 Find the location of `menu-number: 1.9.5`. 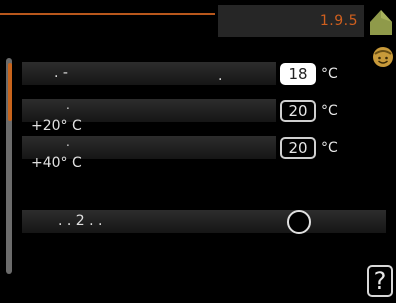

menu-number: 1.9.5 is located at coordinates (338, 21).